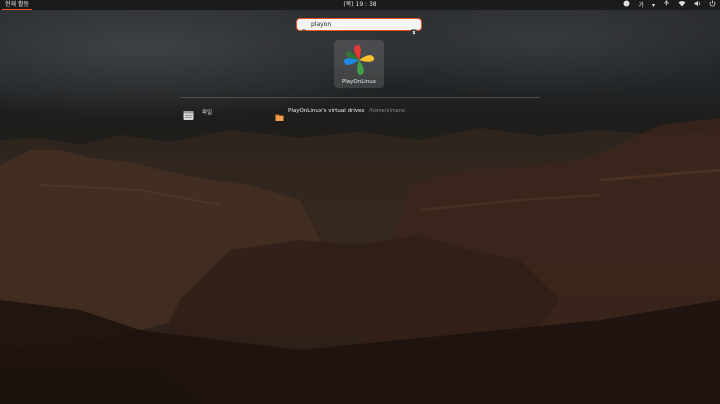 Image resolution: width=720 pixels, height=404 pixels. Describe the element at coordinates (304, 28) in the screenshot. I see `search-icon` at that location.